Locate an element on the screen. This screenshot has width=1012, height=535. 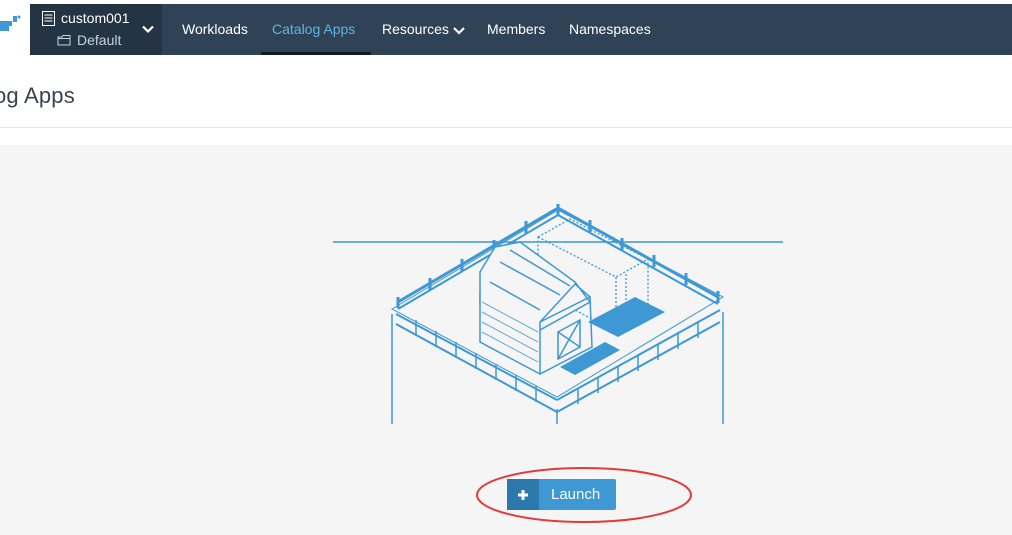
logo-icon is located at coordinates (11, 28).